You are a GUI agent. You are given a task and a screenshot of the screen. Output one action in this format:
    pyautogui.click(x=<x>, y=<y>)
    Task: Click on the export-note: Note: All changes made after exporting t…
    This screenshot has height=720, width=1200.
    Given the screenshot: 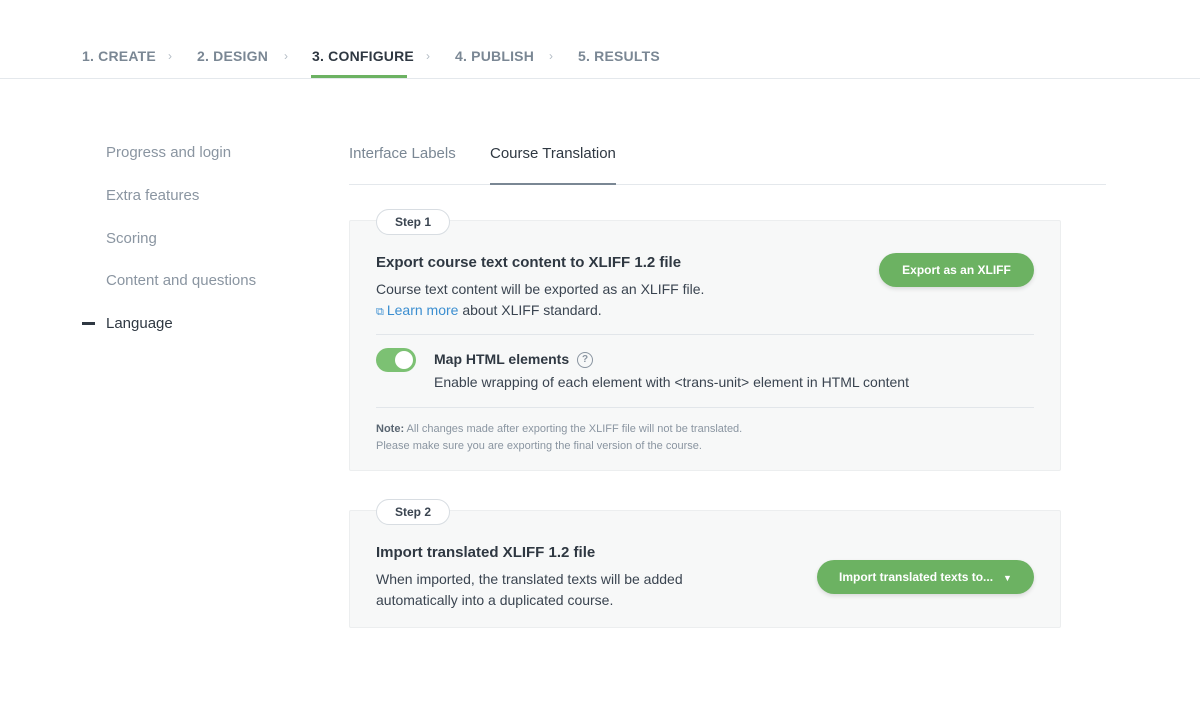 What is the action you would take?
    pyautogui.click(x=559, y=437)
    